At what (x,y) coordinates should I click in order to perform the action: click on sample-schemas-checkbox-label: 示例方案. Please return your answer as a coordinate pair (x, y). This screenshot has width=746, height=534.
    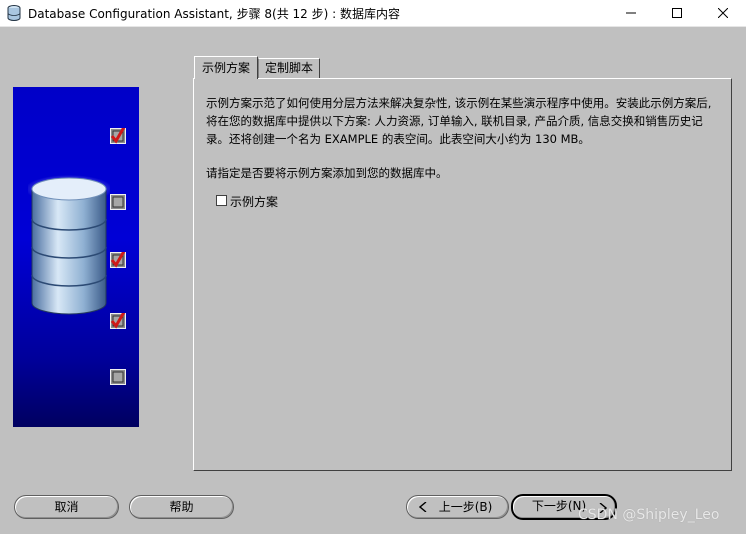
    Looking at the image, I should click on (254, 201).